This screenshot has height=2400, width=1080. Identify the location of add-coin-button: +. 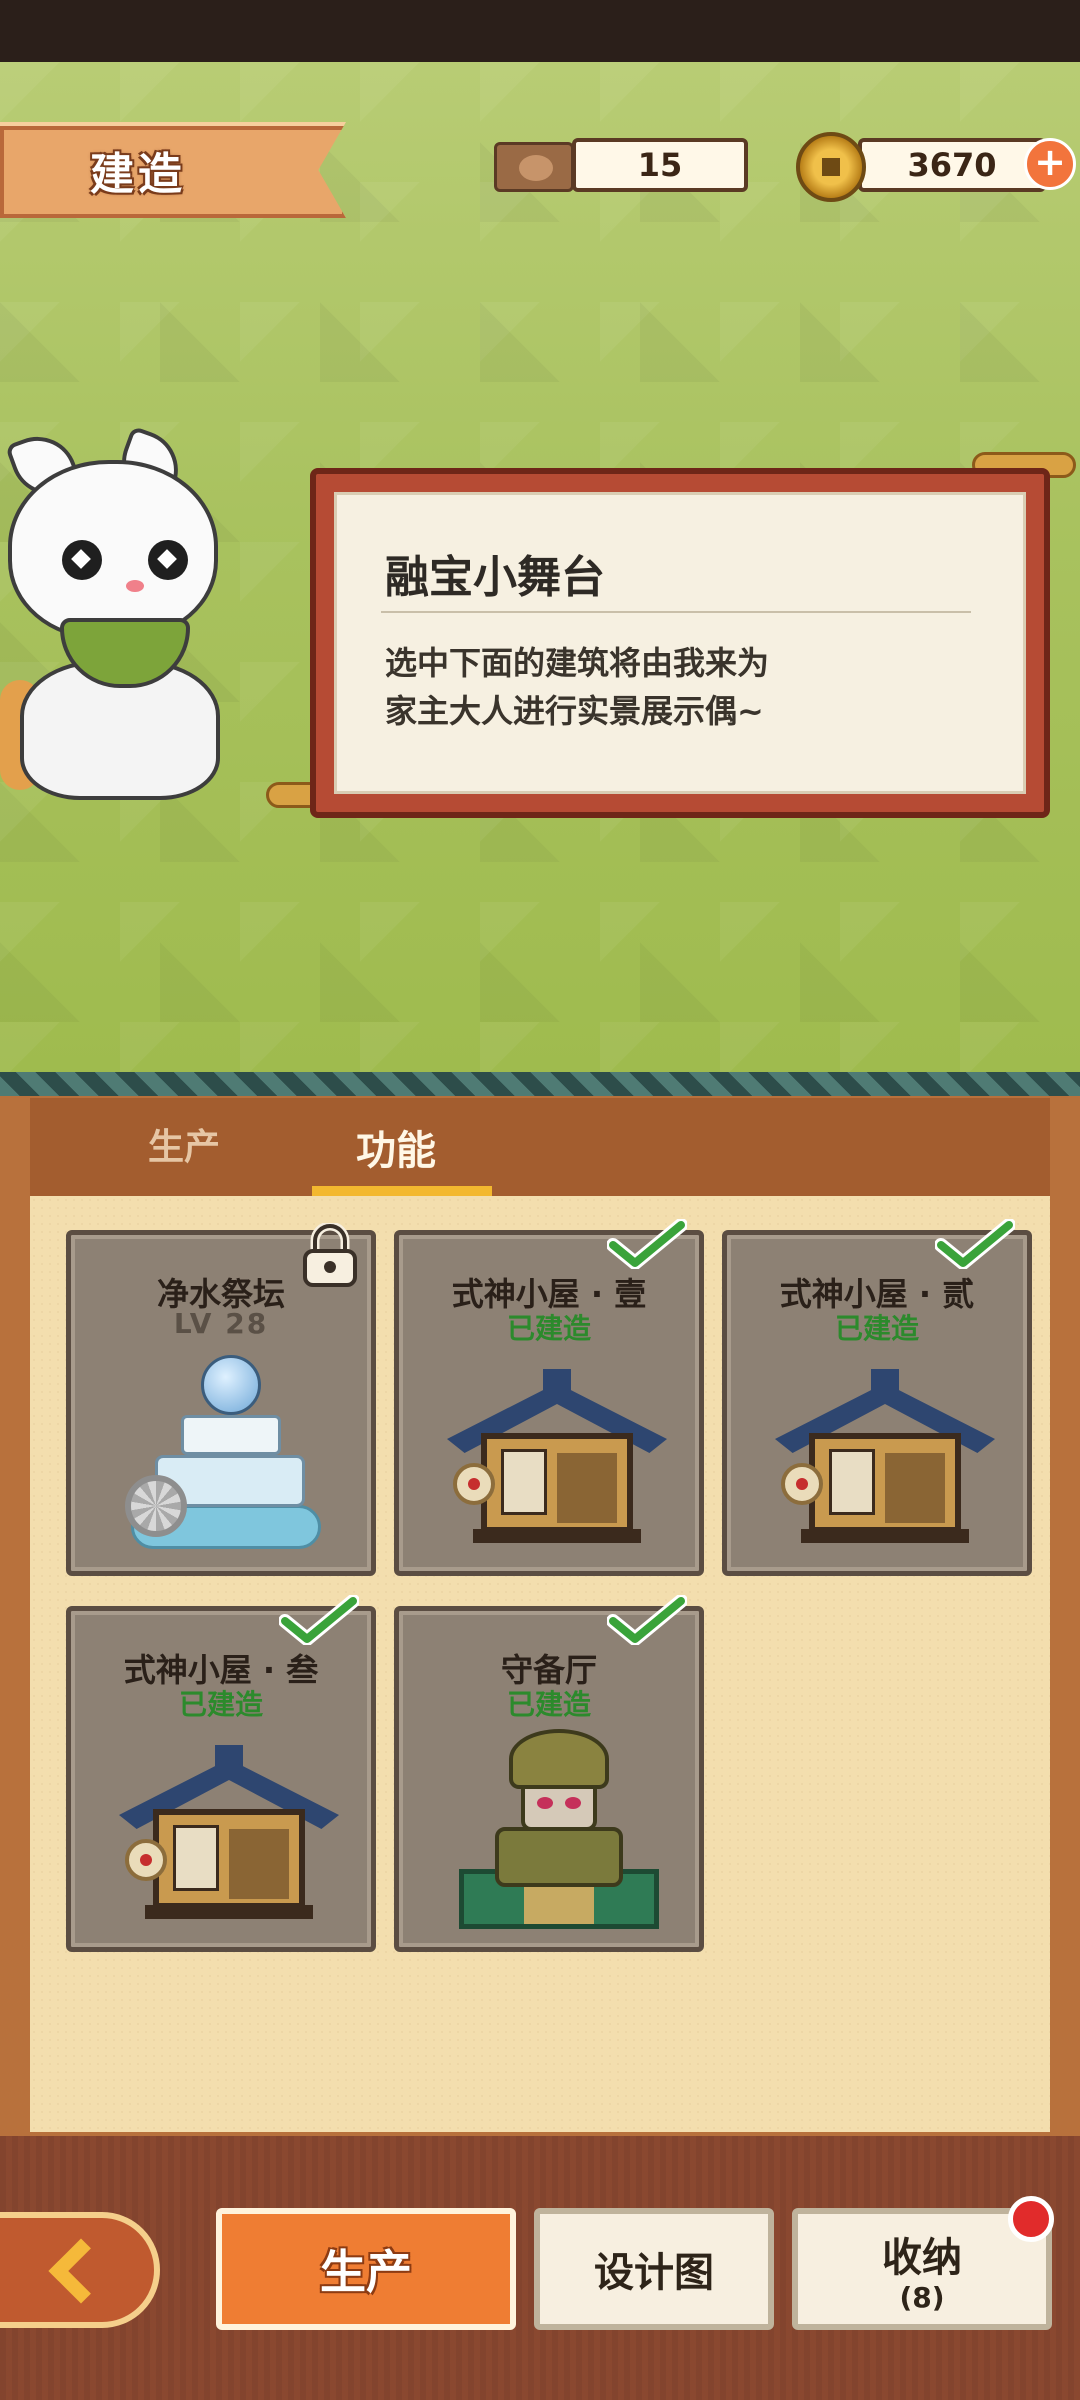
(1050, 164).